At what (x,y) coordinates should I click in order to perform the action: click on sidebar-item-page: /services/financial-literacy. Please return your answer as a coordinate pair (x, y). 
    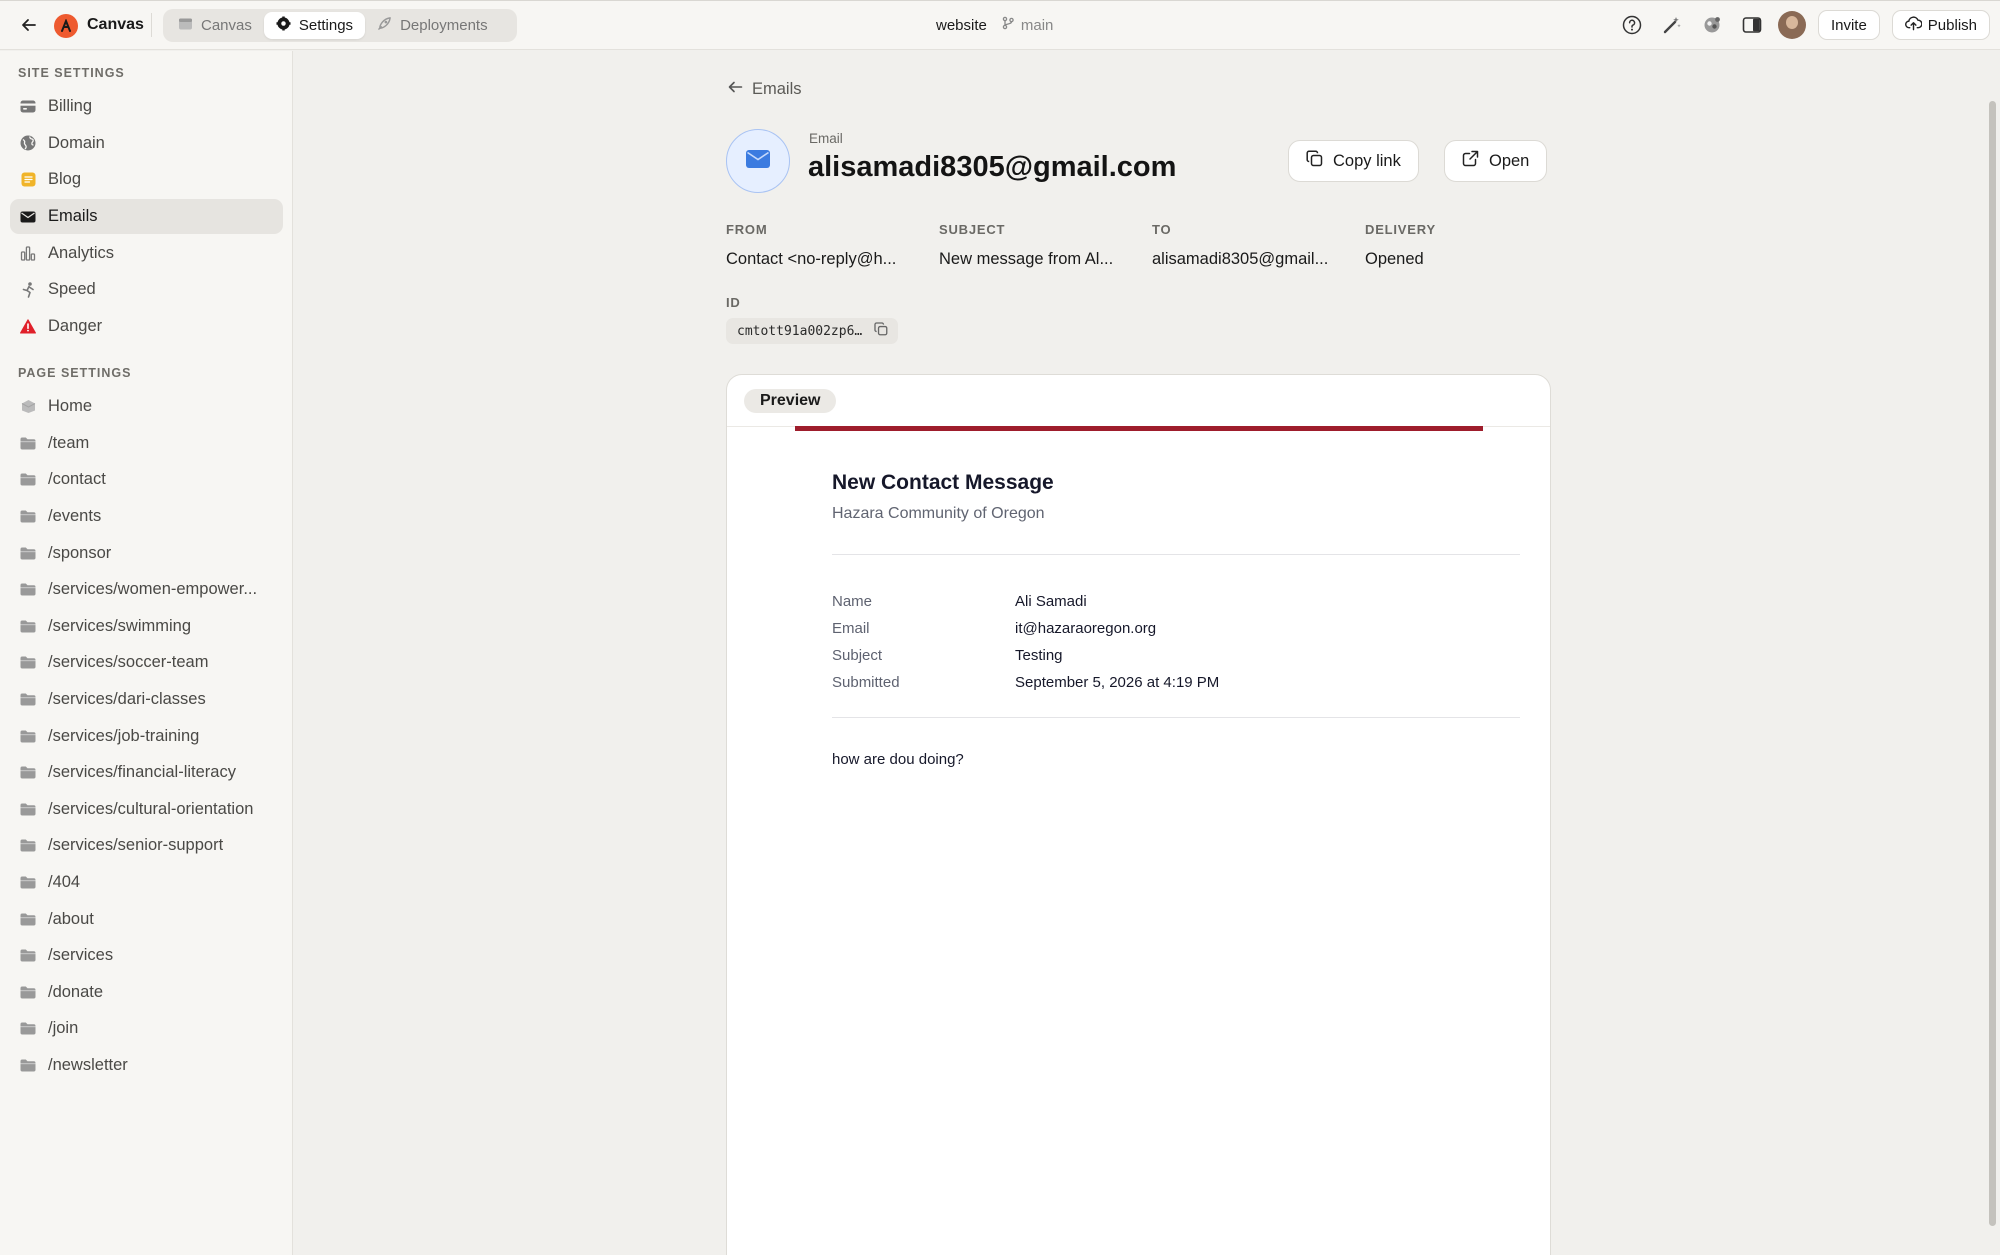
    Looking at the image, I should click on (146, 773).